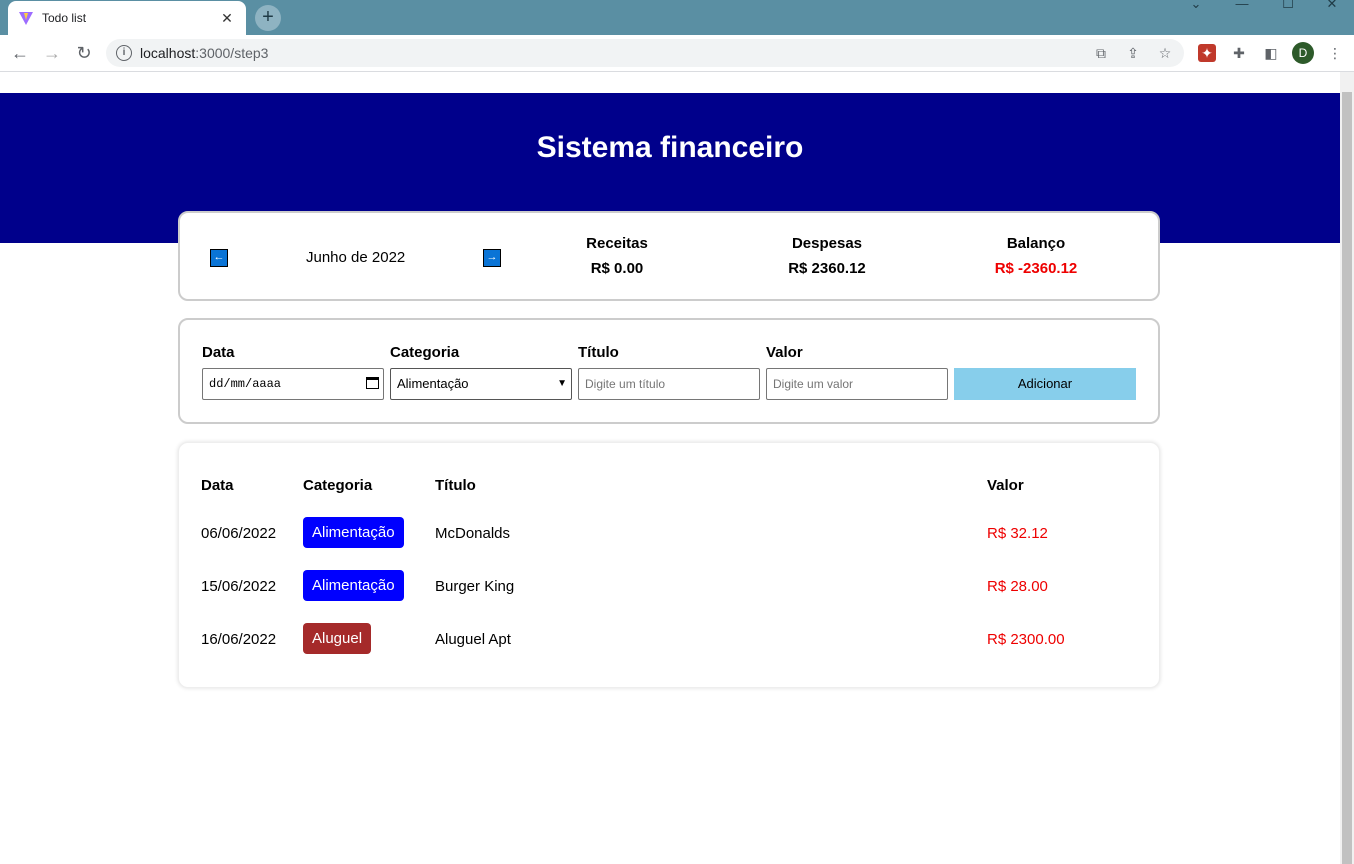  What do you see at coordinates (1288, 6) in the screenshot?
I see `maximize-icon: ☐` at bounding box center [1288, 6].